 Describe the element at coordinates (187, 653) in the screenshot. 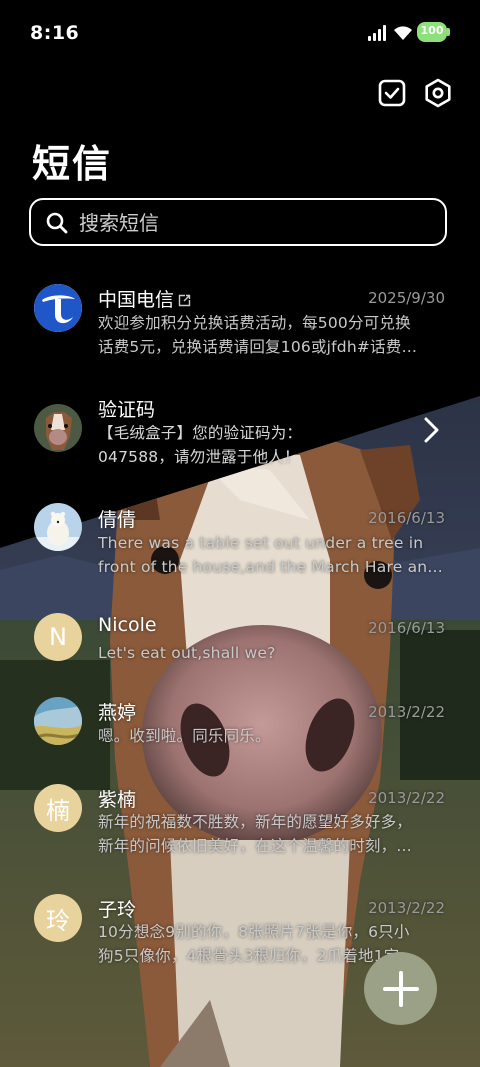

I see `preview-line-1: Let's eat out,shall we?` at that location.